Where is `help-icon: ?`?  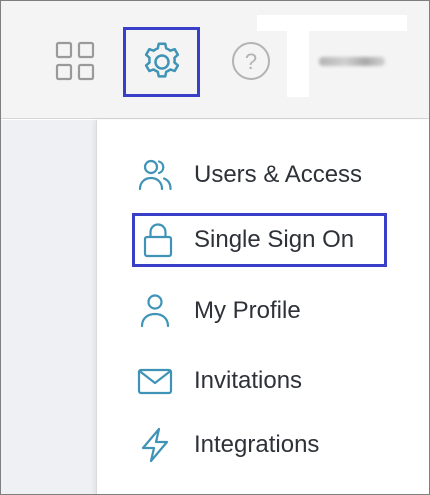
help-icon: ? is located at coordinates (251, 61).